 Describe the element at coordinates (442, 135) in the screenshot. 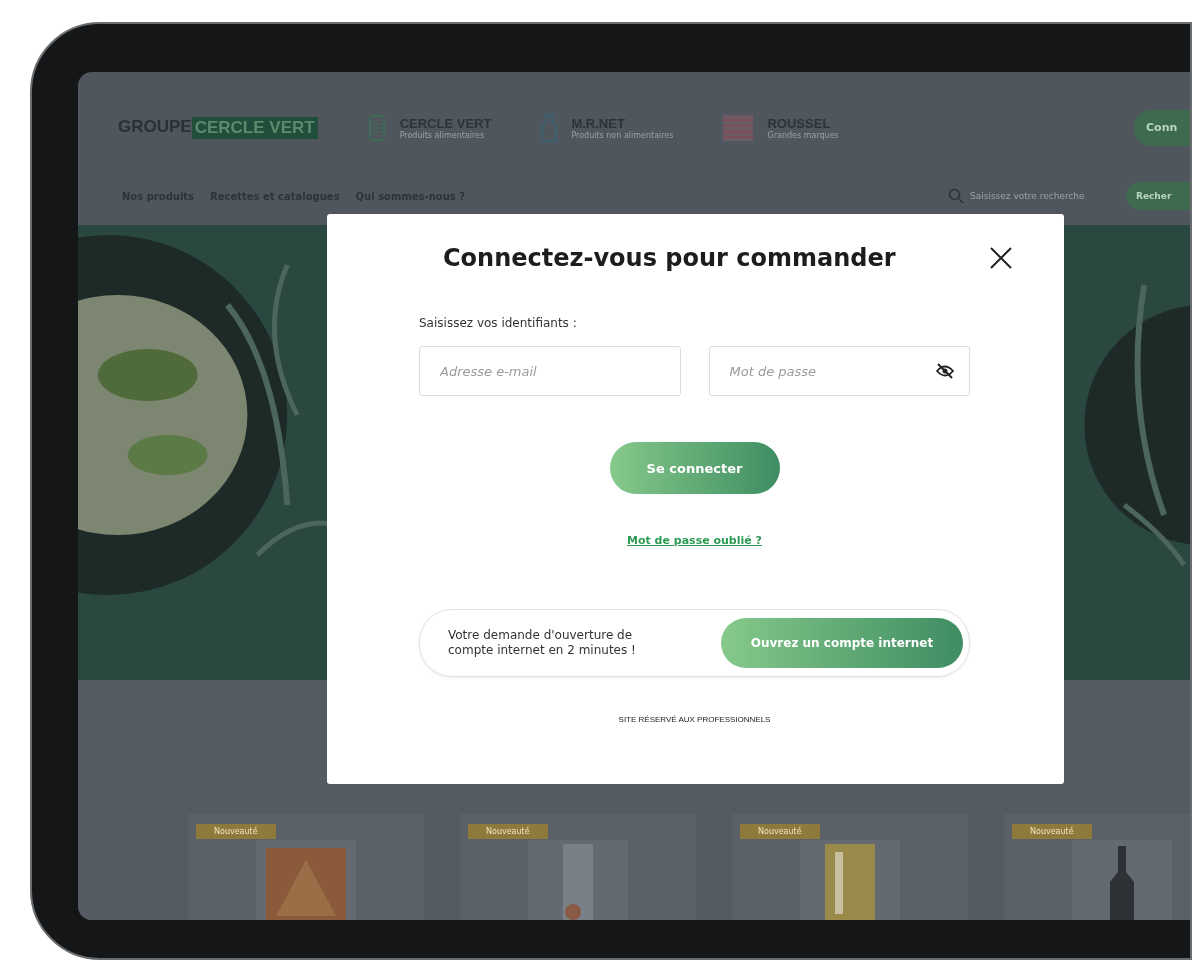

I see `brand-subtitle: Produits alimentaires` at that location.